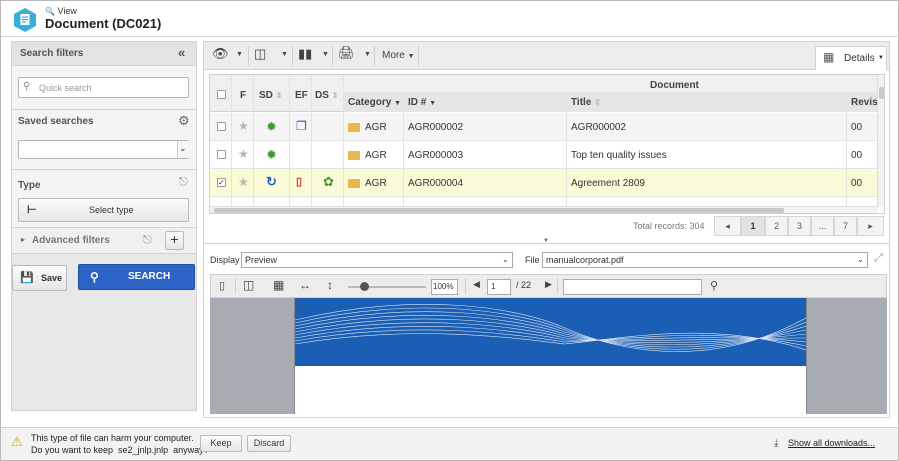 Image resolution: width=899 pixels, height=461 pixels. What do you see at coordinates (548, 284) in the screenshot?
I see `next-page-icon: ▶` at bounding box center [548, 284].